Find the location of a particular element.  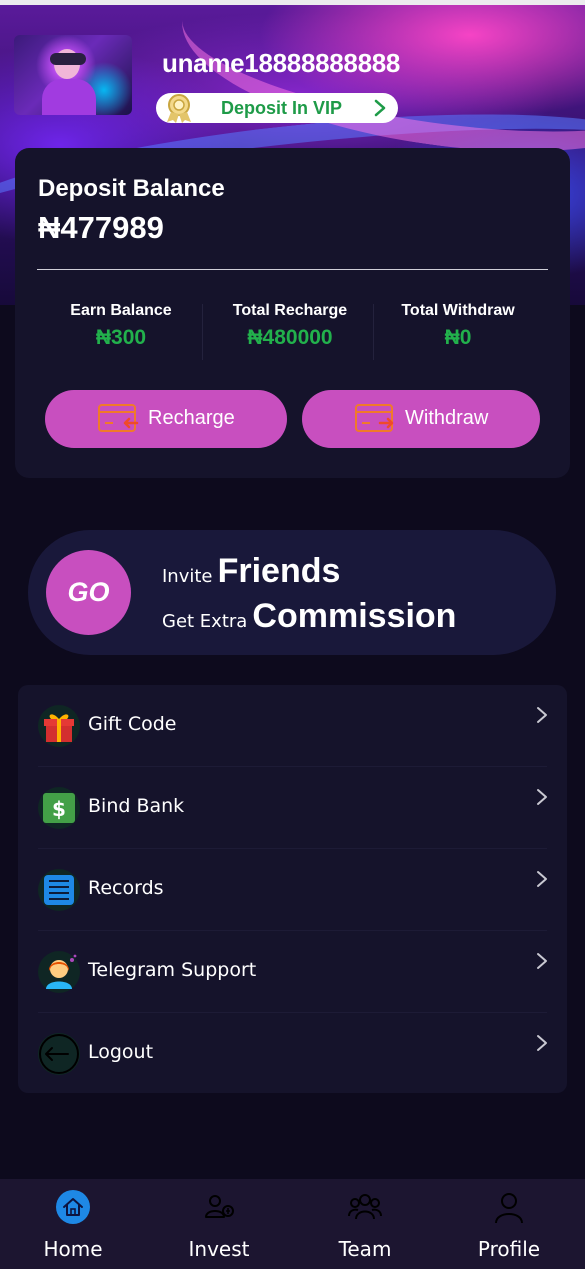

menu-item-label: Telegram Support is located at coordinates (172, 970).